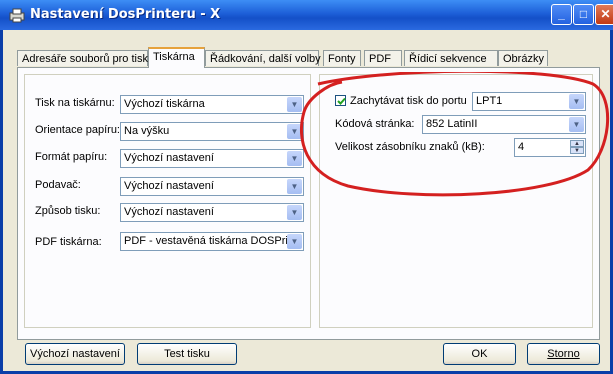 This screenshot has width=613, height=374. I want to click on capture-checkbox, so click(340, 100).